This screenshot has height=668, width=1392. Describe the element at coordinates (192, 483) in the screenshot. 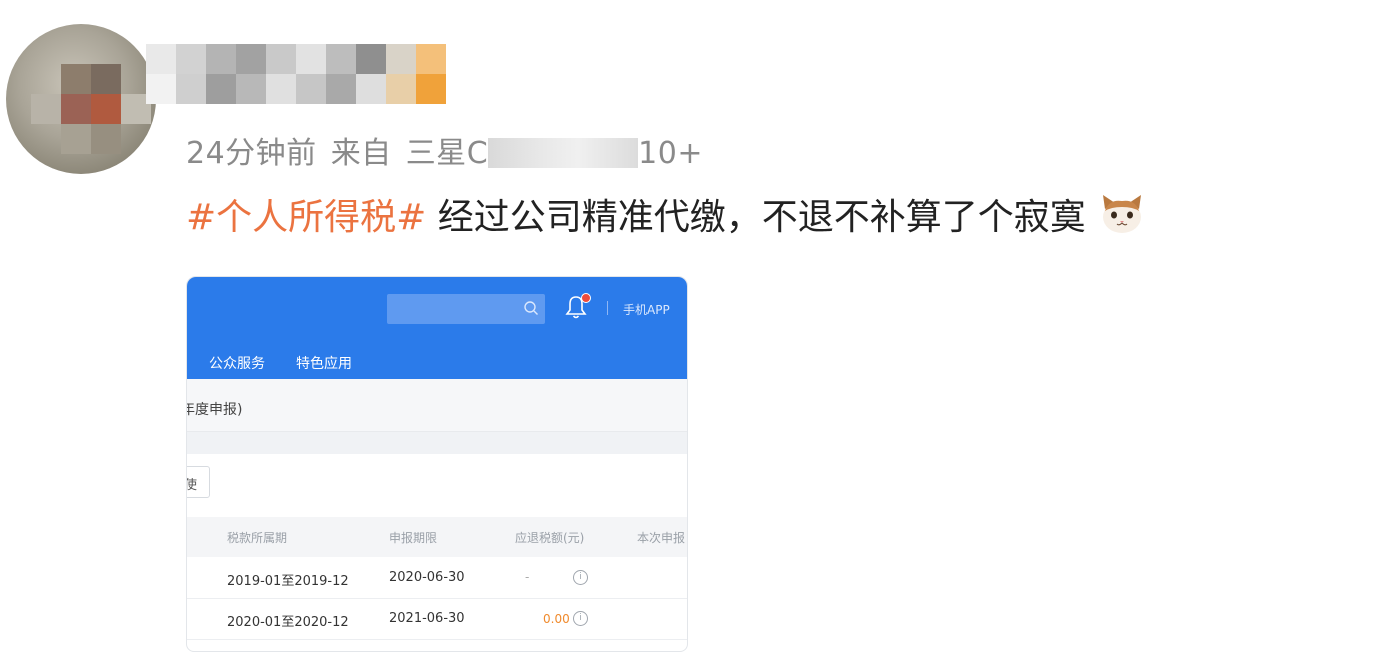

I see `filter-button-label: 使` at that location.